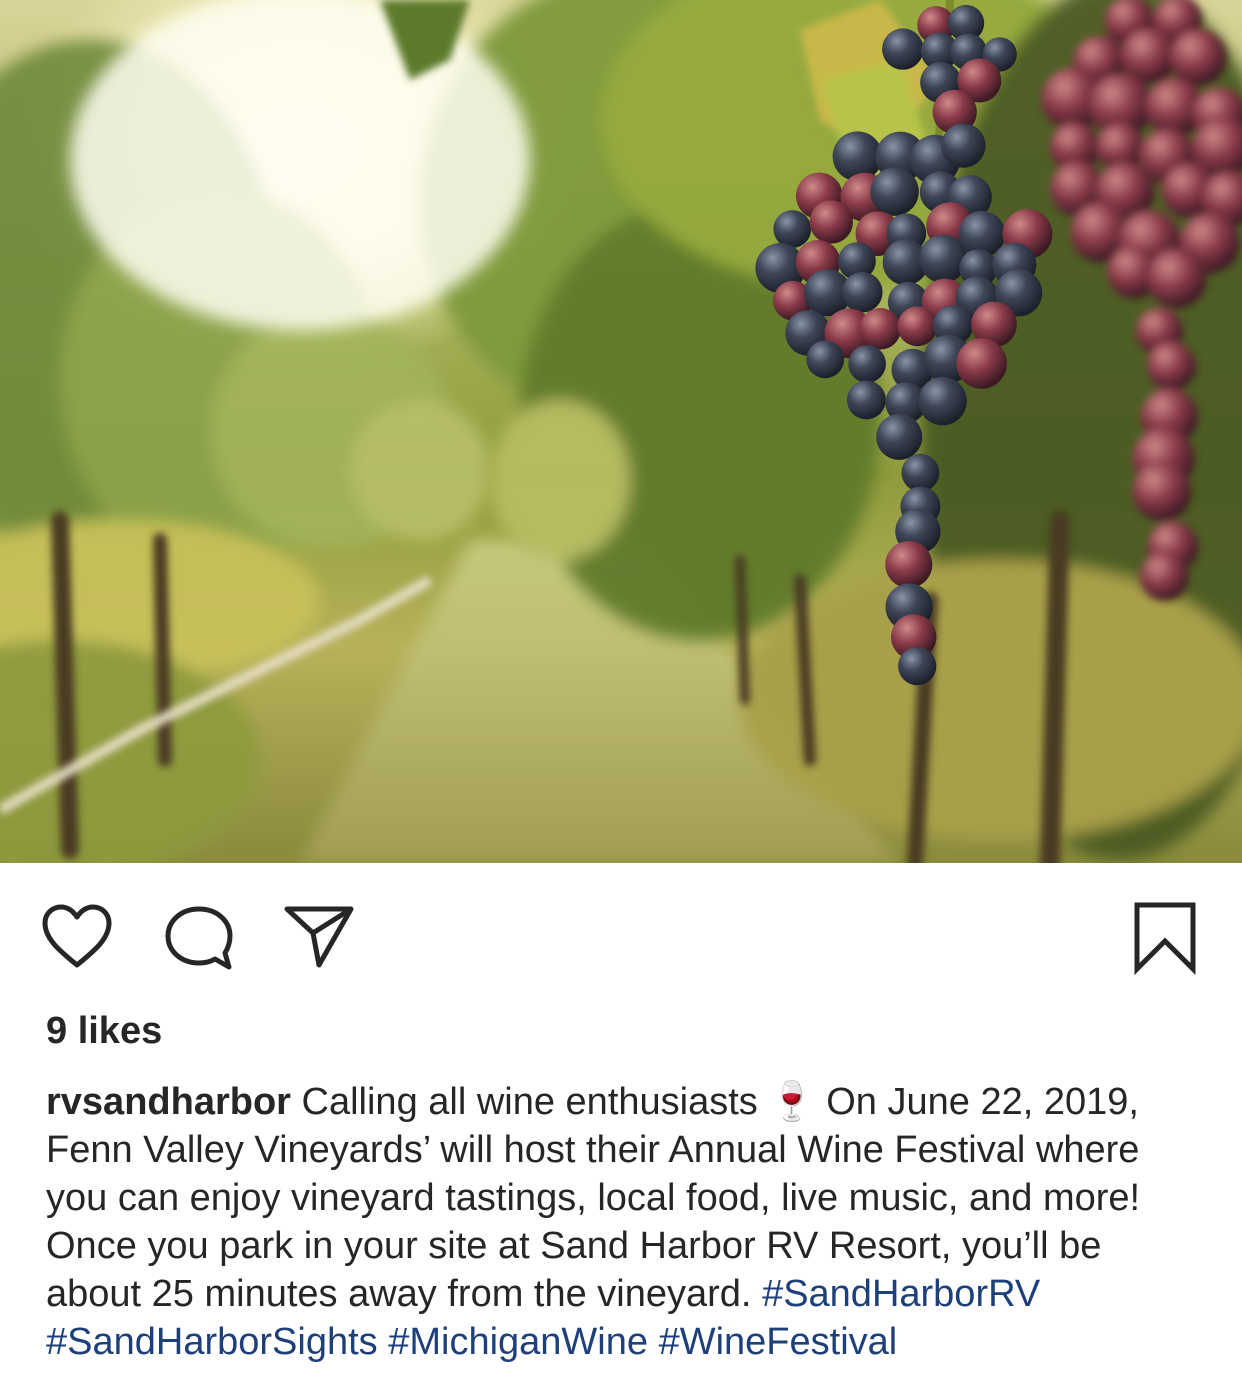 Image resolution: width=1242 pixels, height=1400 pixels. What do you see at coordinates (77, 937) in the screenshot?
I see `heart-icon` at bounding box center [77, 937].